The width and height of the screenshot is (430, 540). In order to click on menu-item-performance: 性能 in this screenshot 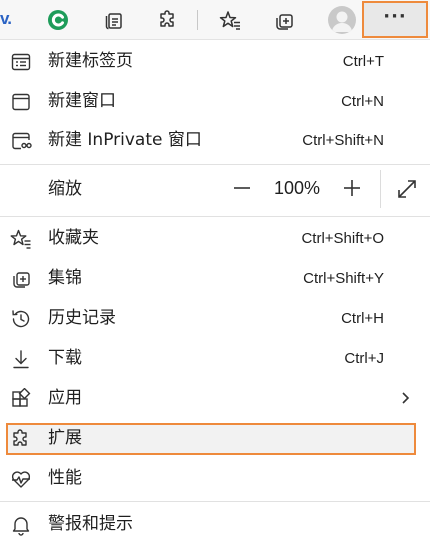, I will do `click(215, 479)`.